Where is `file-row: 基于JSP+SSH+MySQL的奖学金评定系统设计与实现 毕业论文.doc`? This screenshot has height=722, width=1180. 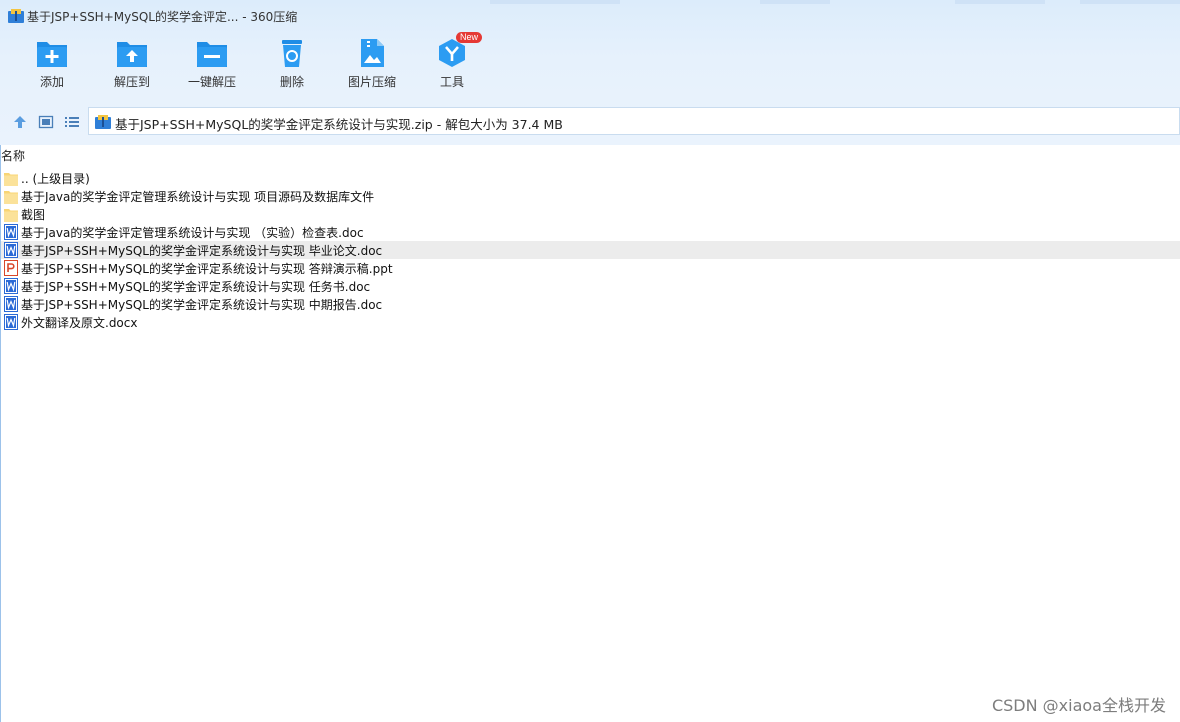
file-row: 基于JSP+SSH+MySQL的奖学金评定系统设计与实现 毕业论文.doc is located at coordinates (590, 250).